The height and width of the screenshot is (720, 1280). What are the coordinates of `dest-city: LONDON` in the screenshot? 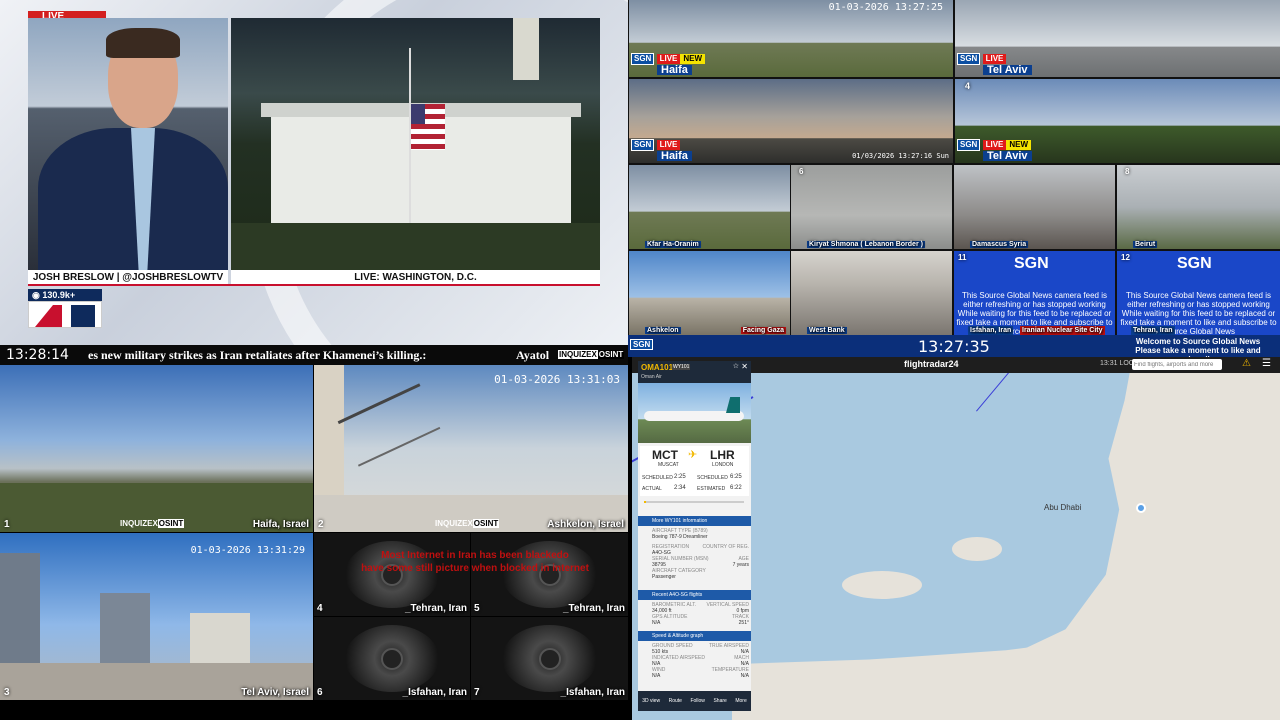 It's located at (723, 465).